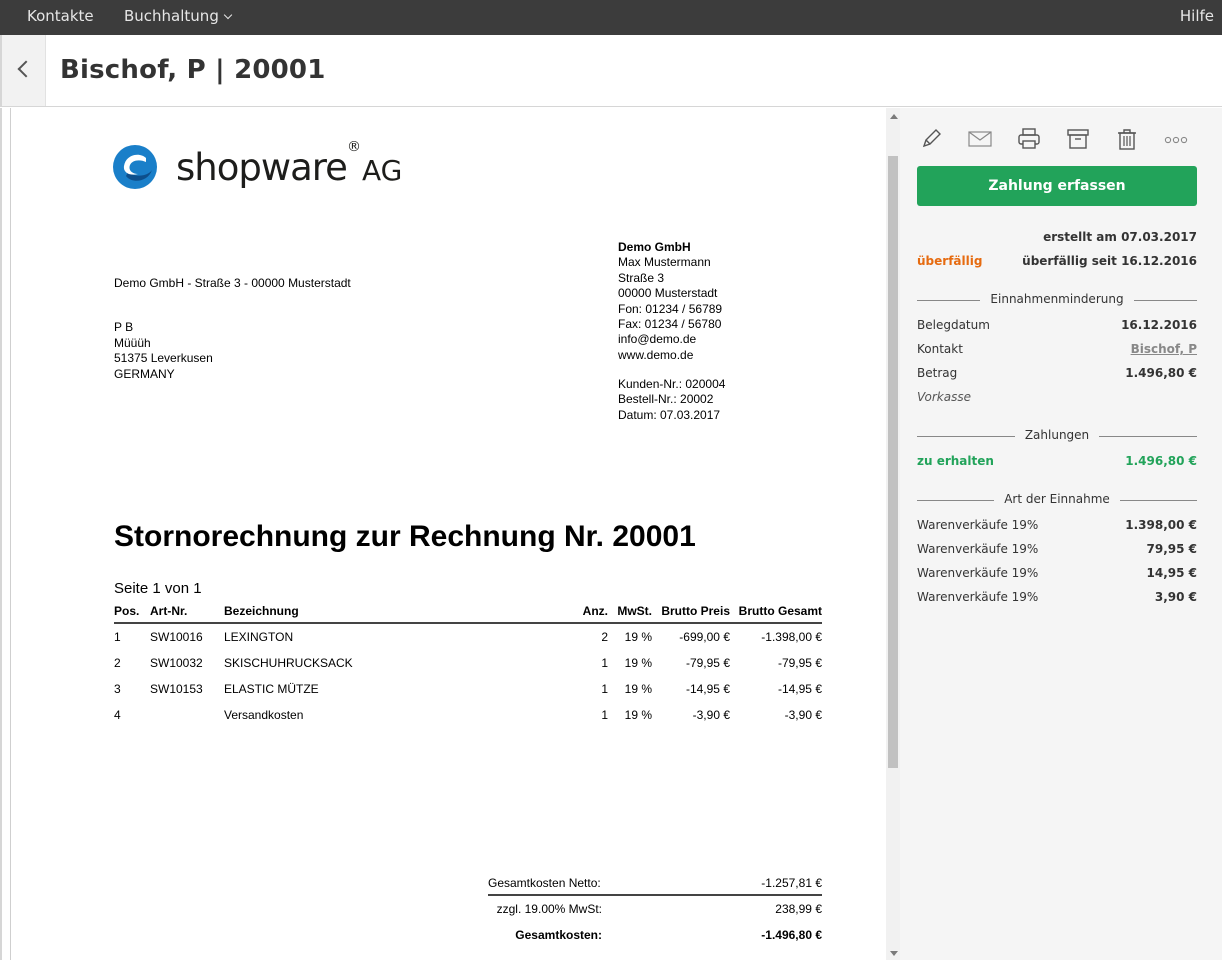  Describe the element at coordinates (353, 146) in the screenshot. I see `logo-mark: ®` at that location.